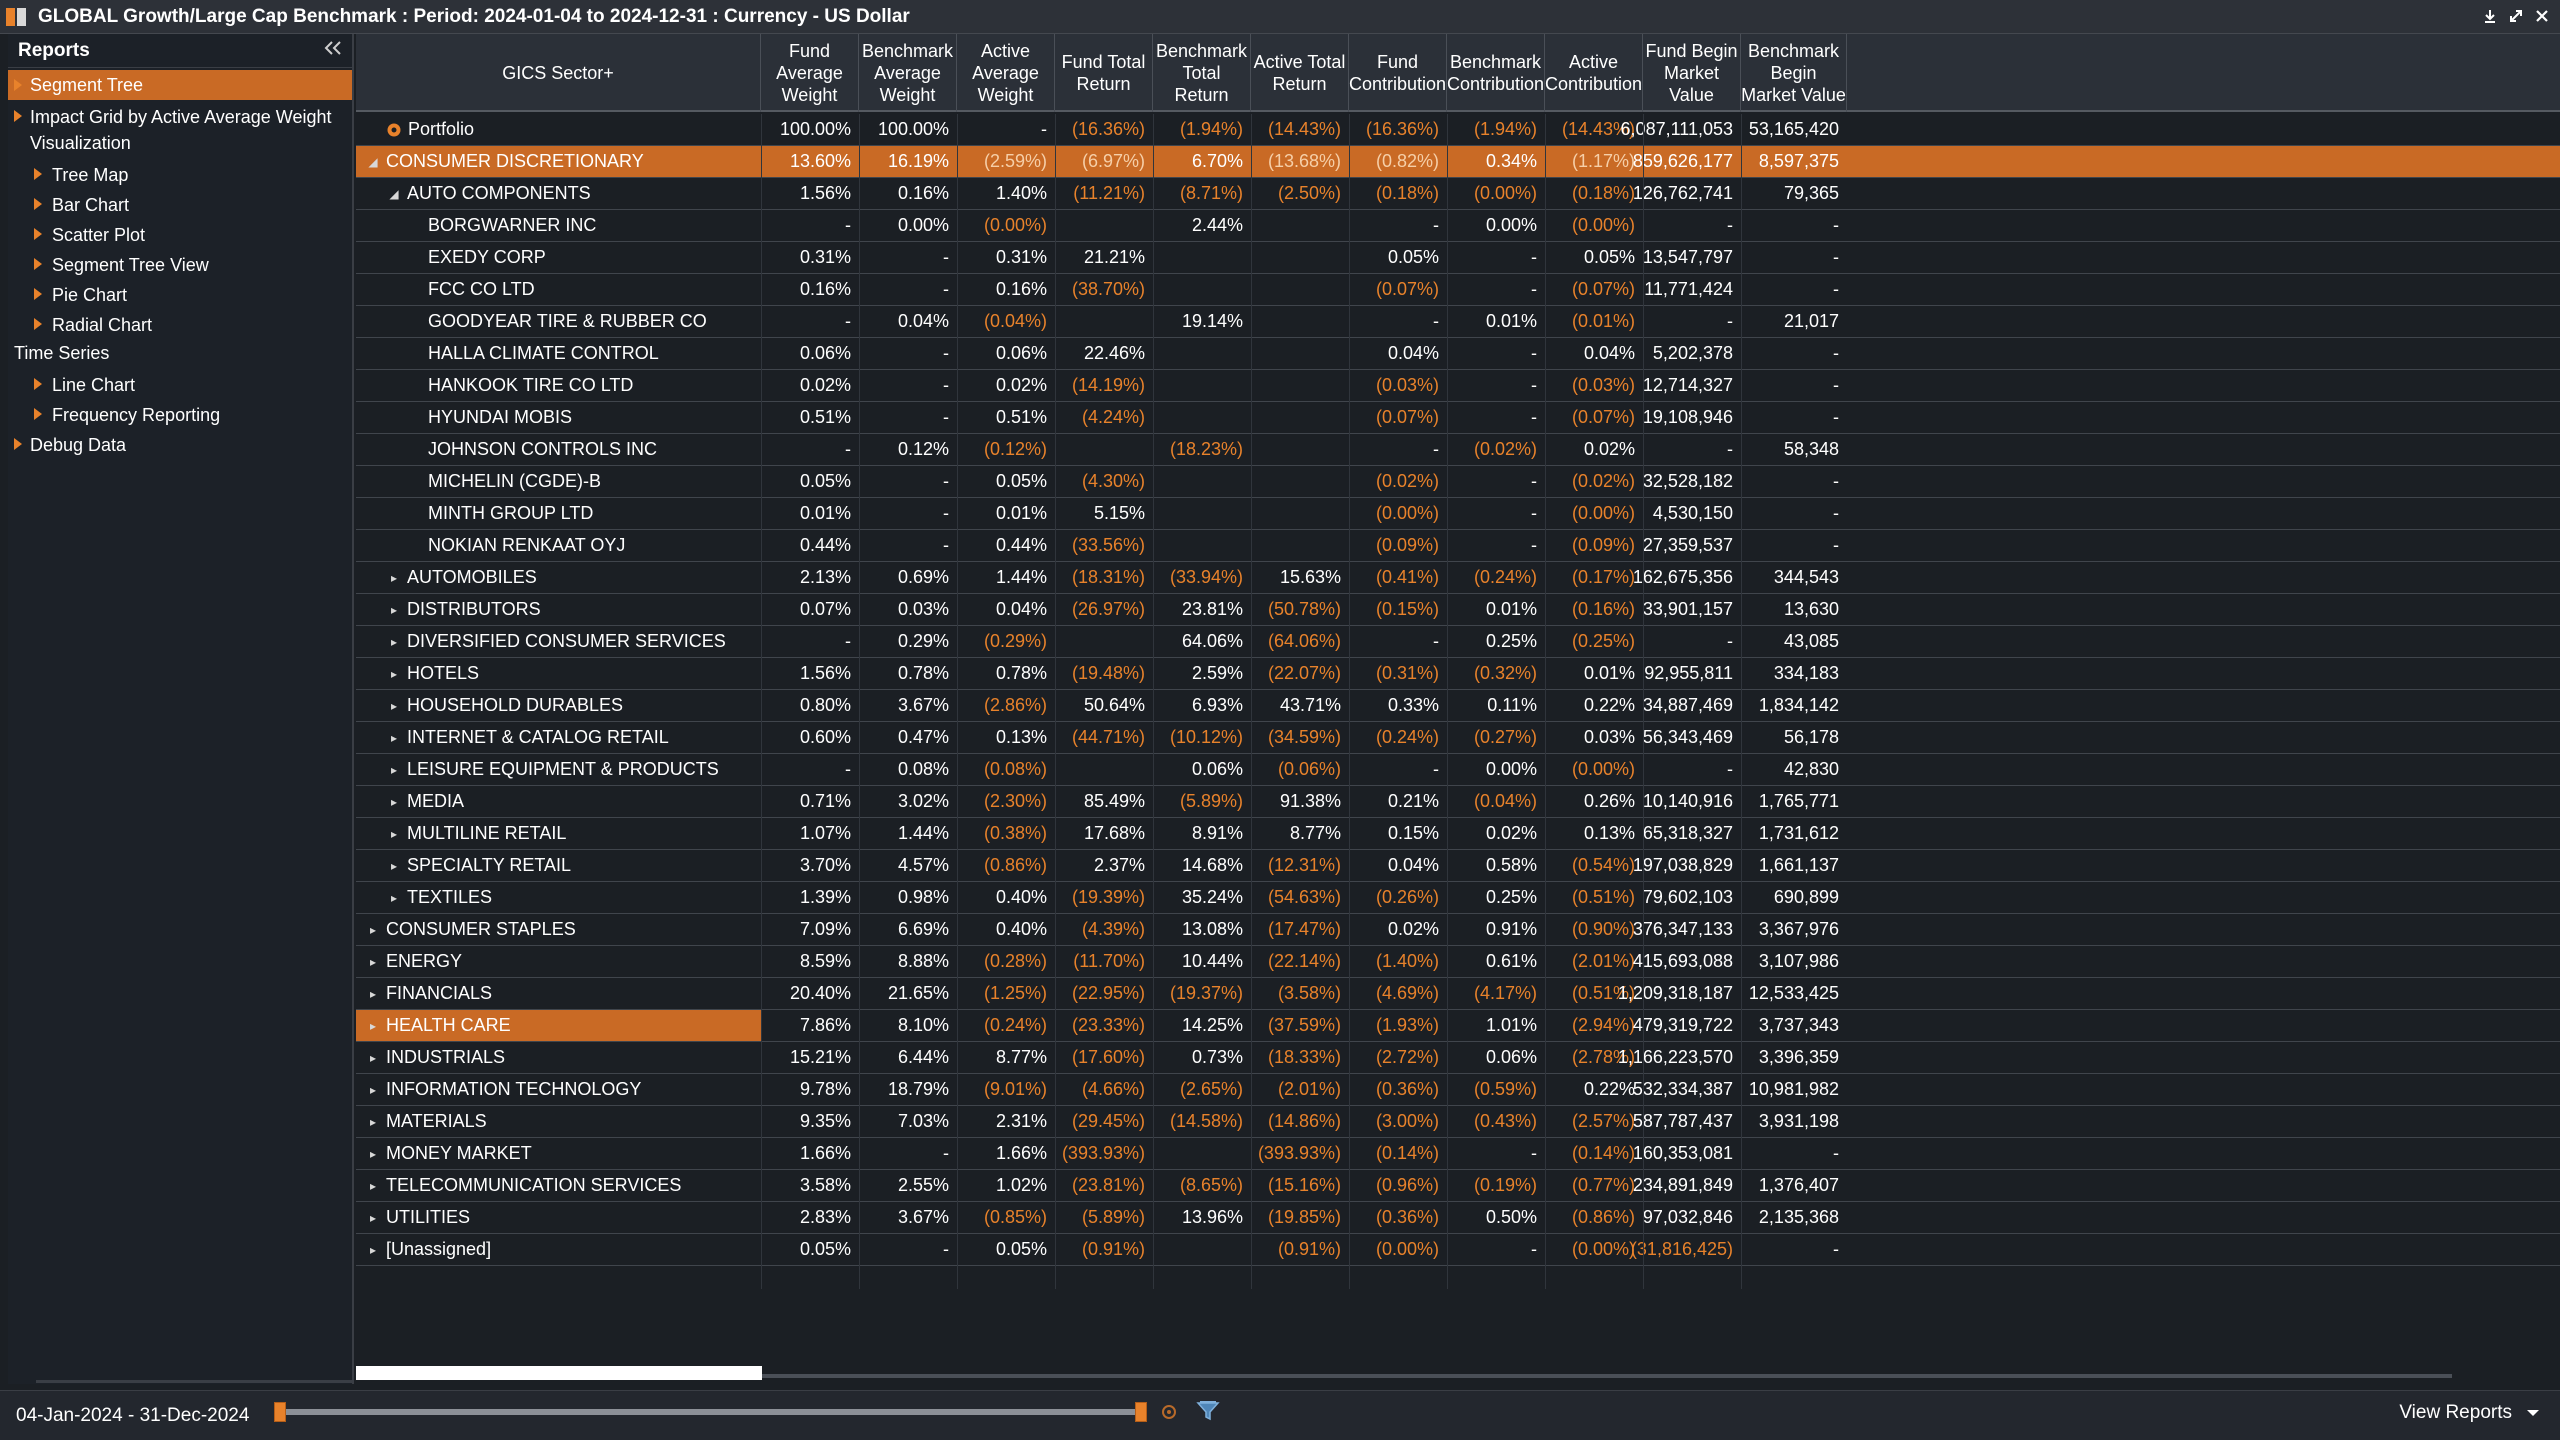 This screenshot has width=2560, height=1440. What do you see at coordinates (1607, 1376) in the screenshot?
I see `horizontal-scrollbar` at bounding box center [1607, 1376].